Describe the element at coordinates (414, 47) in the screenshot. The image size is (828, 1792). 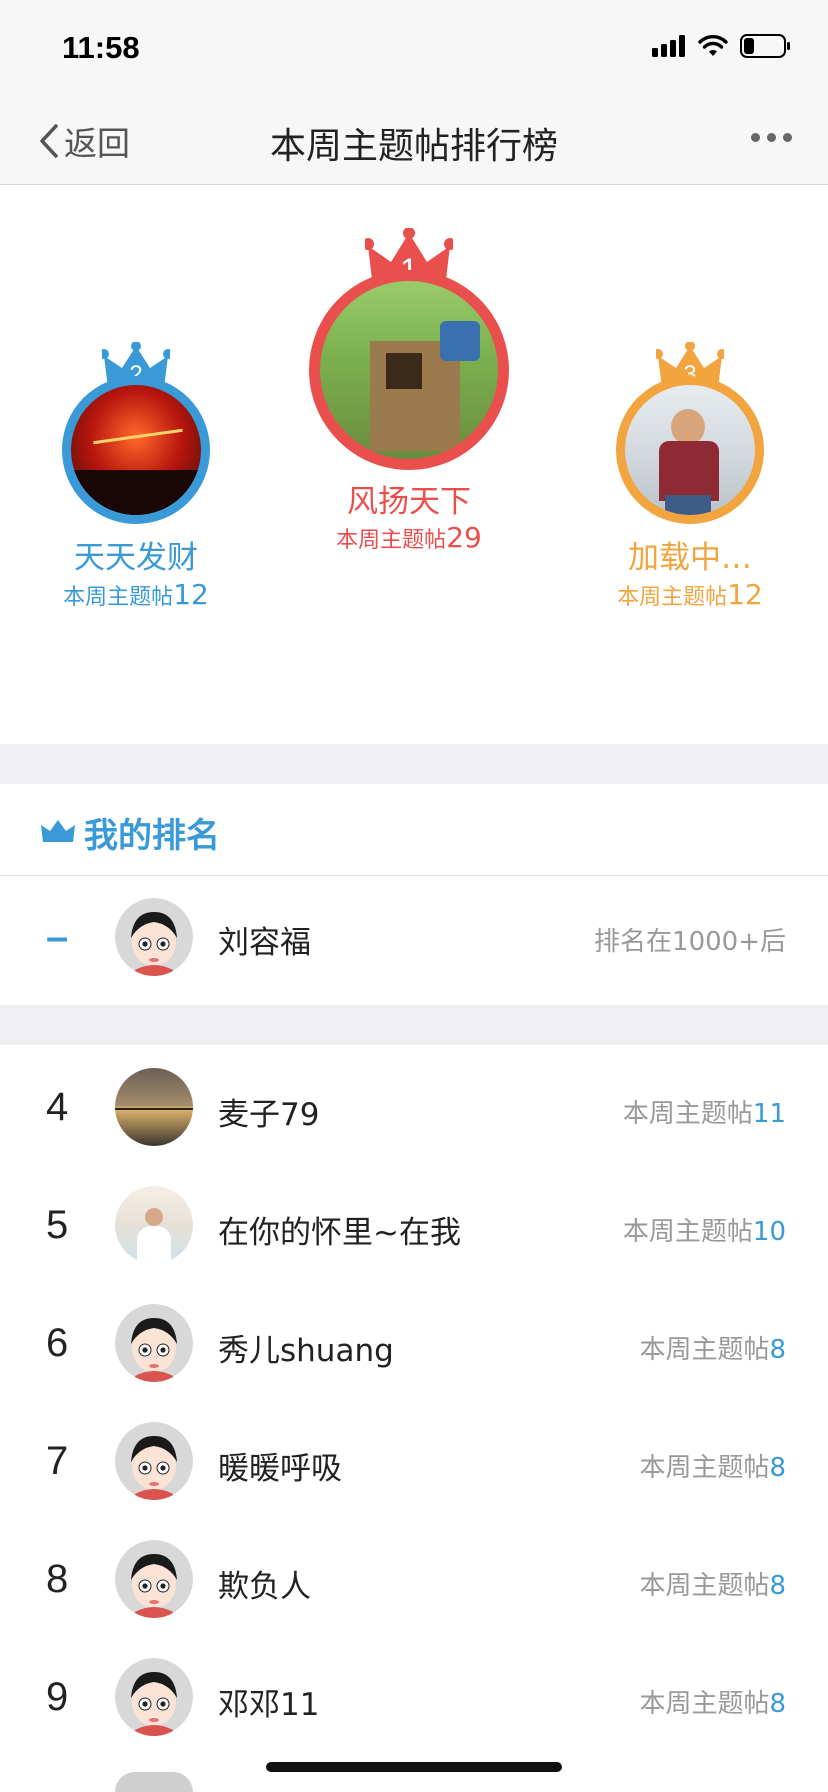
I see `status-bar: 11:58` at that location.